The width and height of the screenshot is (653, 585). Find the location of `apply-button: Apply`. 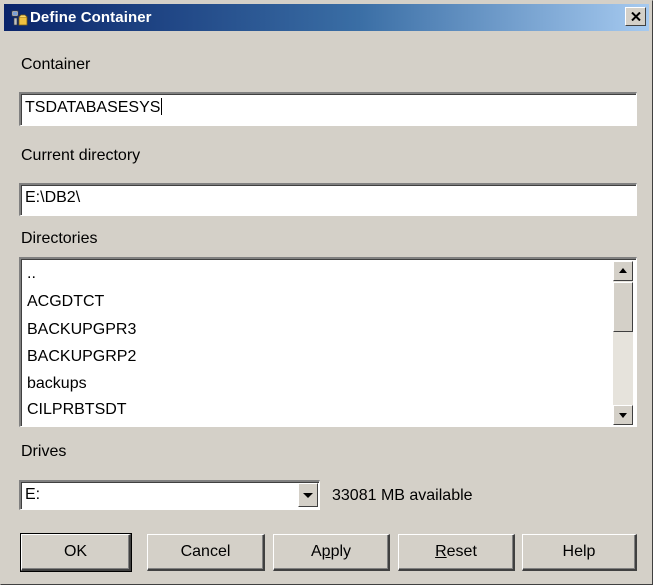

apply-button: Apply is located at coordinates (331, 552).